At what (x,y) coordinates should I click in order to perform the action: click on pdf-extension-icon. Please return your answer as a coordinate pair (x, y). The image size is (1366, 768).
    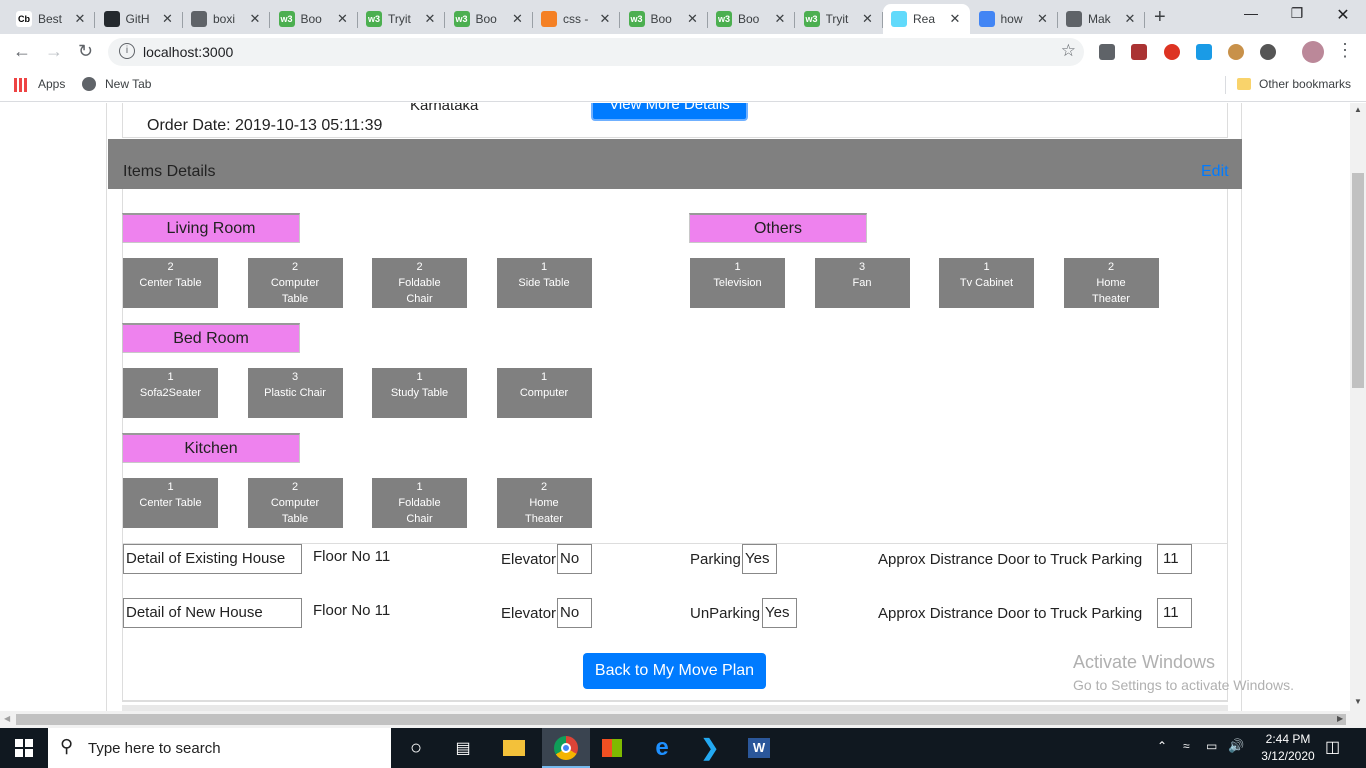
    Looking at the image, I should click on (1139, 52).